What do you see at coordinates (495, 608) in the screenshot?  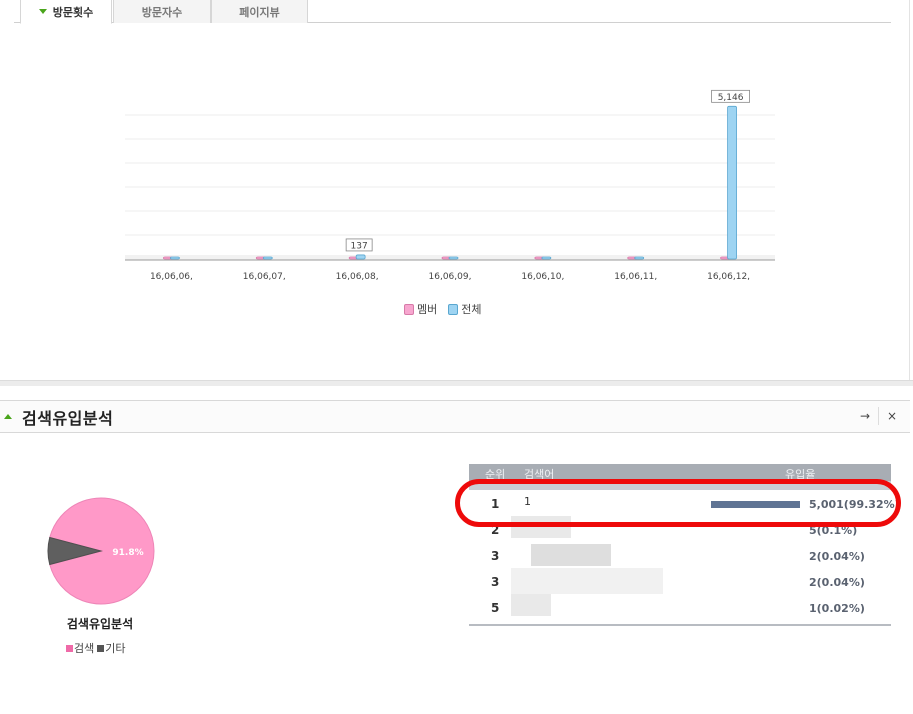 I see `row-rank: 5` at bounding box center [495, 608].